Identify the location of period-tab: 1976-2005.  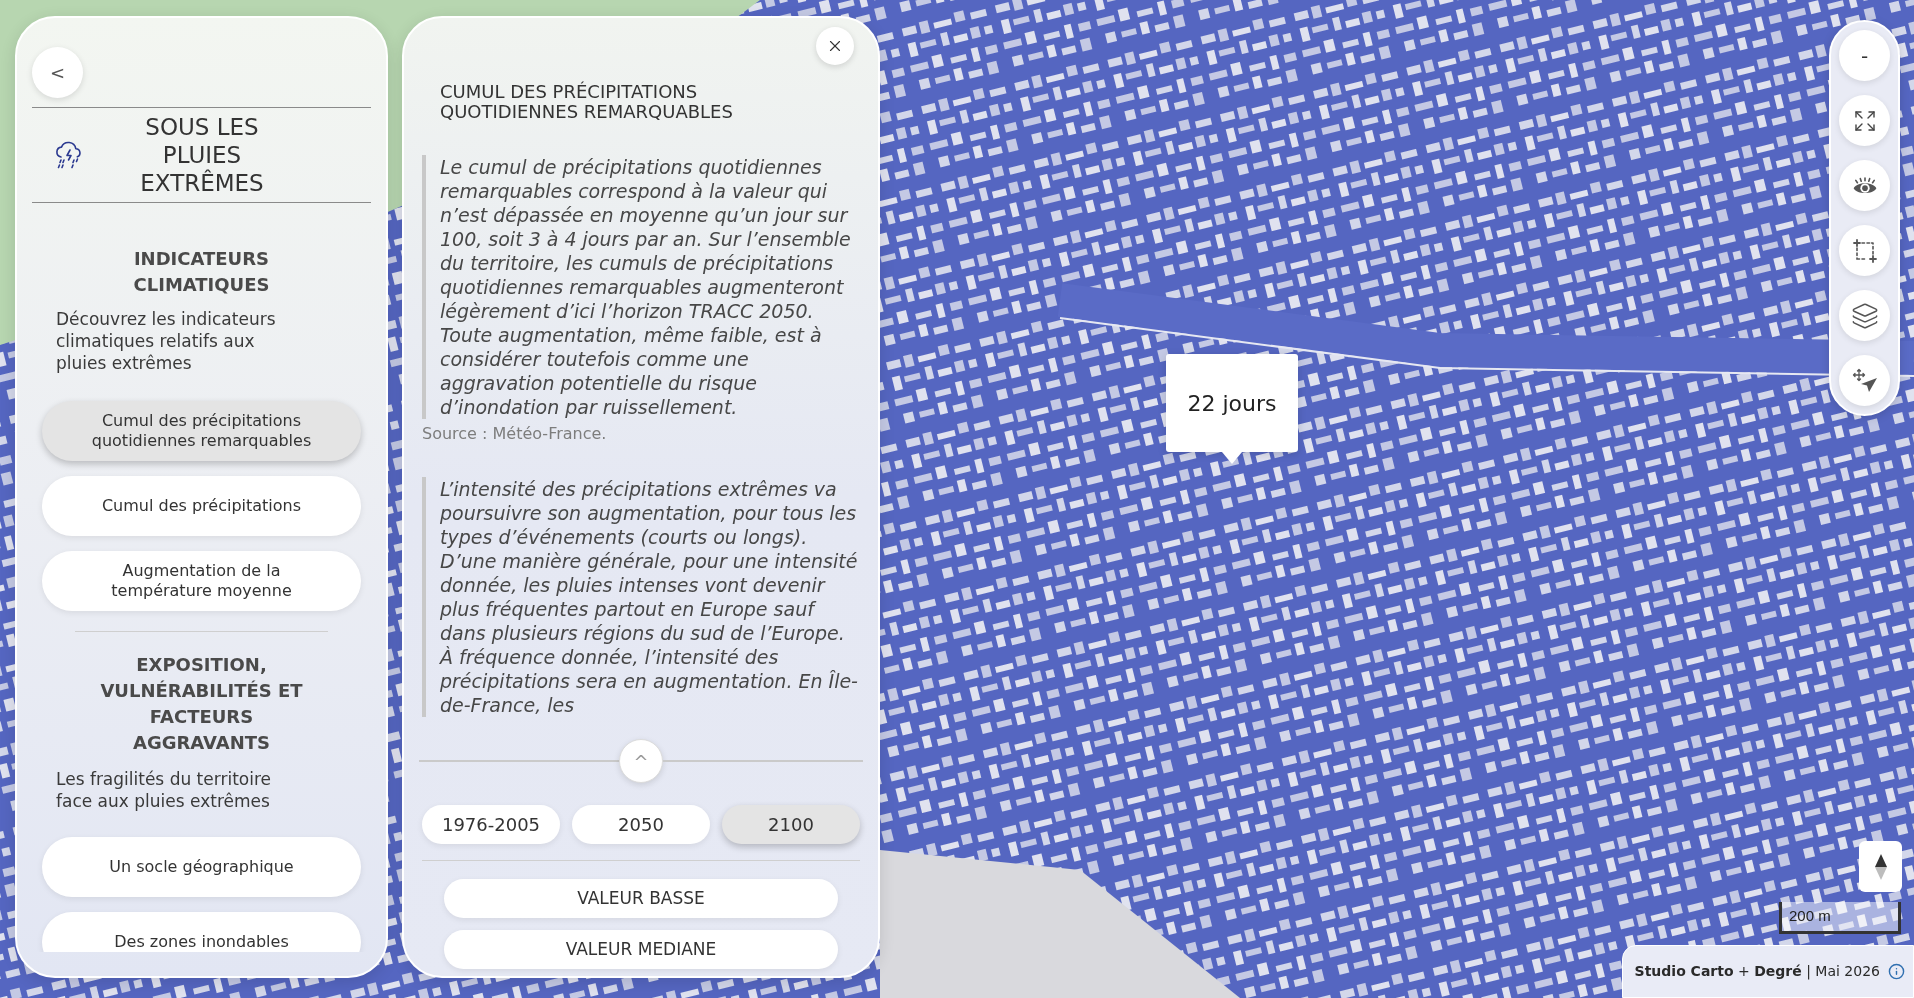
(491, 824).